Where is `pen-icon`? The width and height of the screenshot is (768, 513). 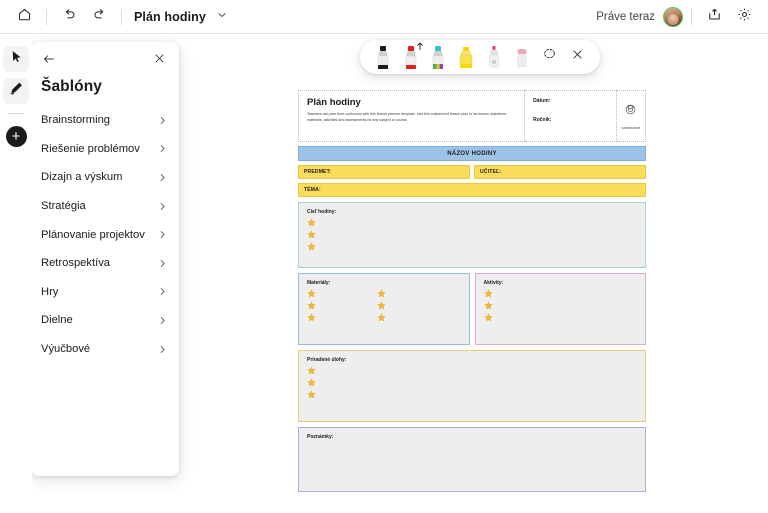
pen-icon is located at coordinates (16, 91).